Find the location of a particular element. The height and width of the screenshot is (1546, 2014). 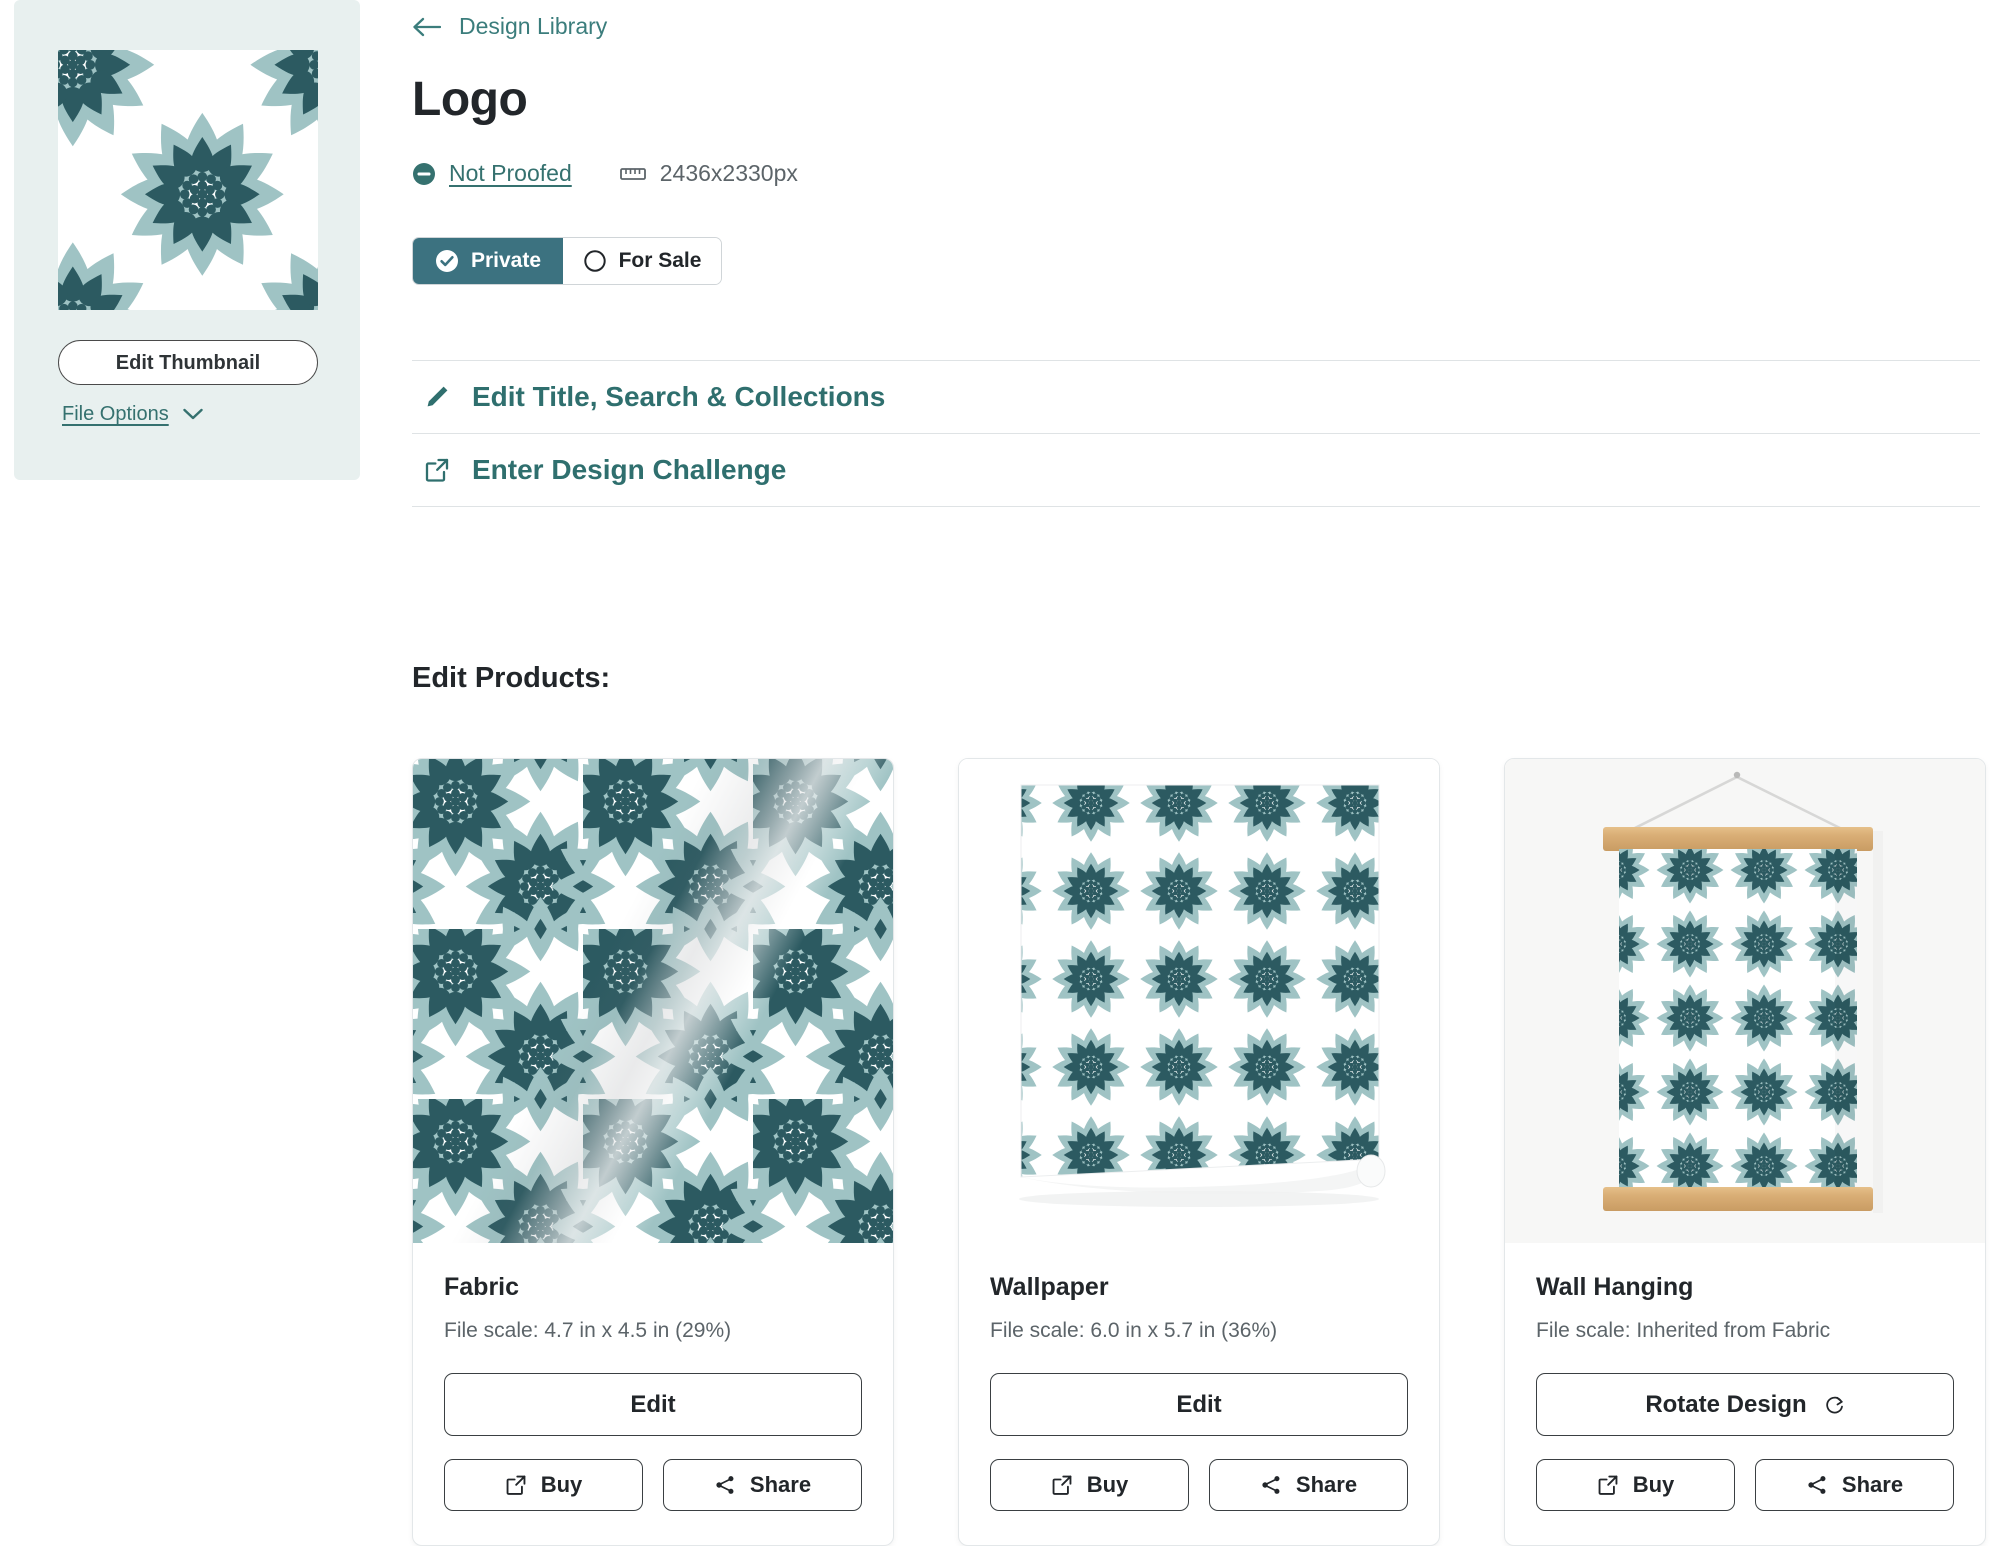

file-scale-value: 4.7 in x 4.5 in (29%) is located at coordinates (638, 1330).